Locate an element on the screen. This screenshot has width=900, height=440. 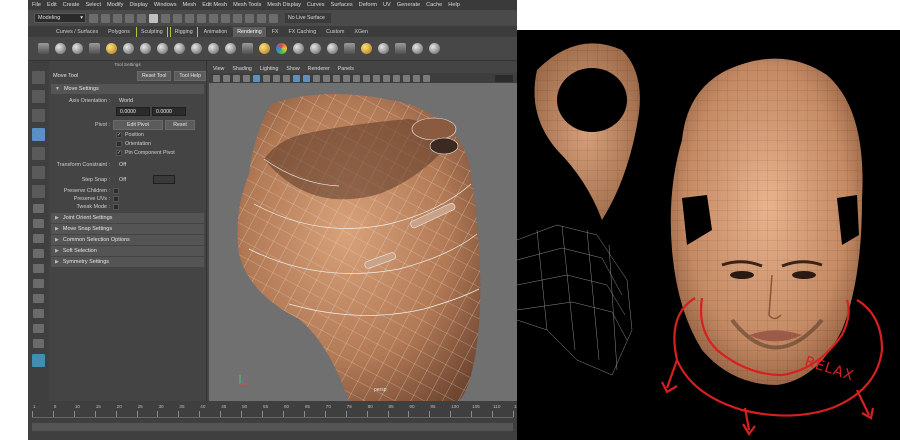
undo-icon is located at coordinates (129, 18).